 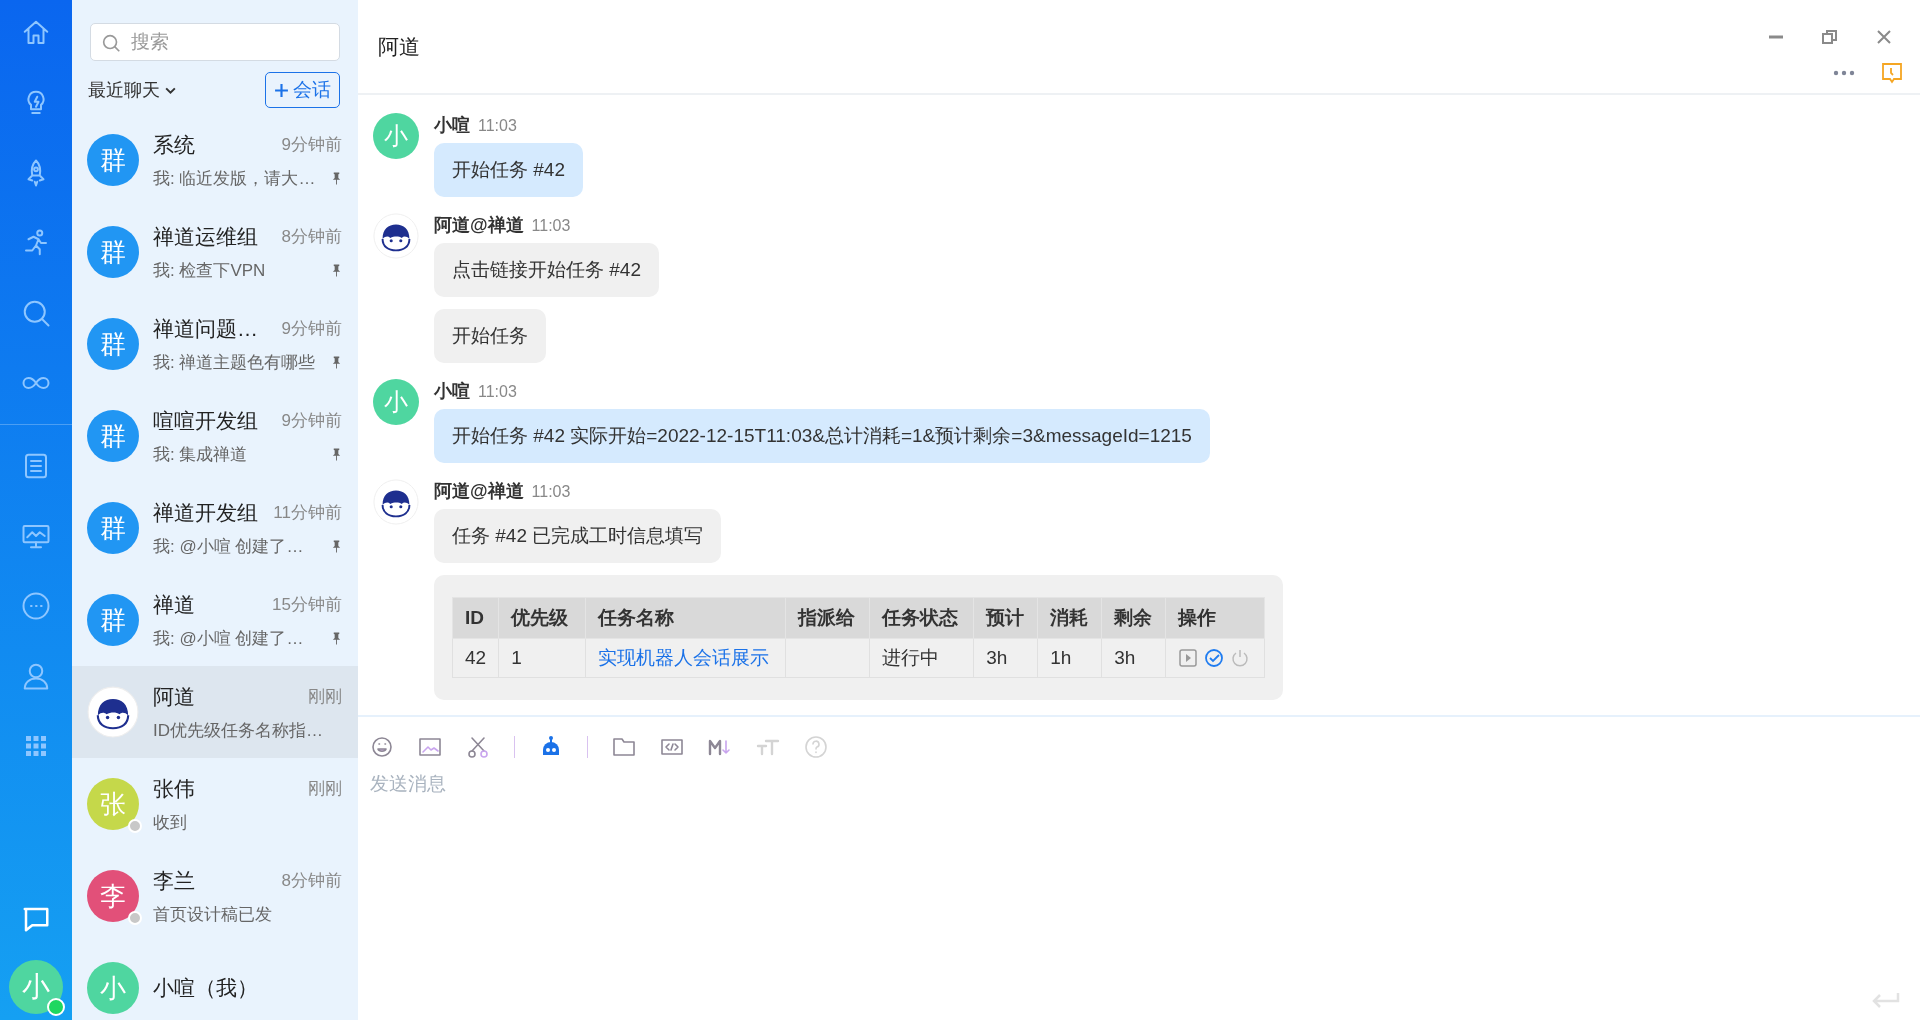 What do you see at coordinates (827, 618) in the screenshot?
I see `column-header: 指派给` at bounding box center [827, 618].